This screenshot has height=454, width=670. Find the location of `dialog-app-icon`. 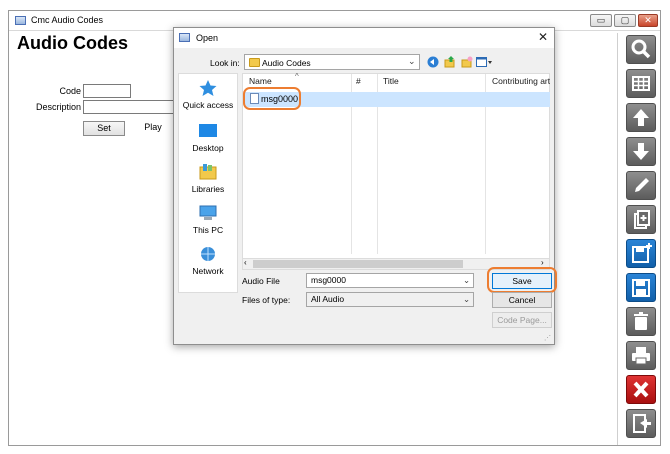

dialog-app-icon is located at coordinates (184, 37).